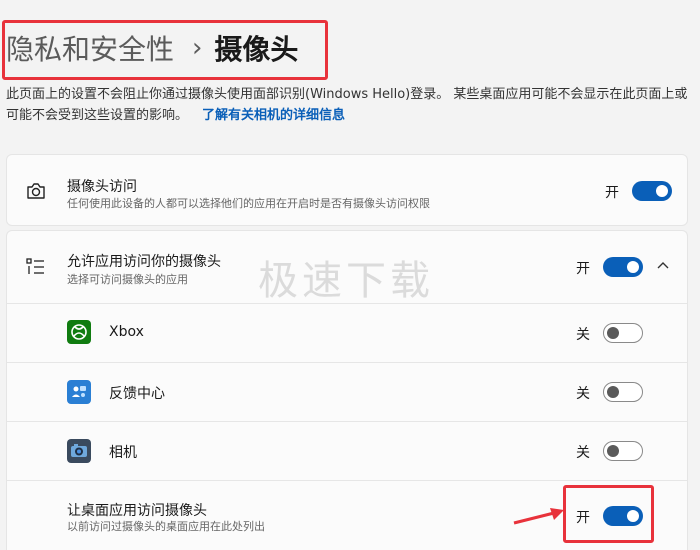 The width and height of the screenshot is (700, 550). I want to click on breadcrumb: 隐私和安全性 › 摄像头, so click(152, 48).